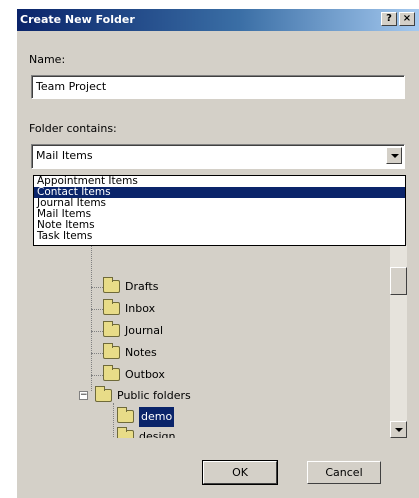  Describe the element at coordinates (103, 394) in the screenshot. I see `public-folders-icon` at that location.